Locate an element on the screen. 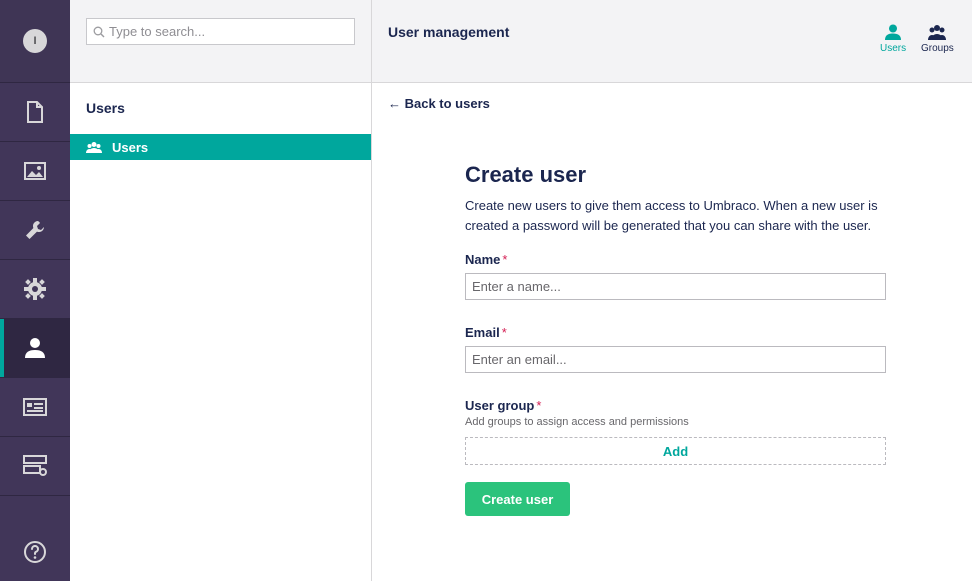 The image size is (972, 581). name-label-text: Name is located at coordinates (483, 259).